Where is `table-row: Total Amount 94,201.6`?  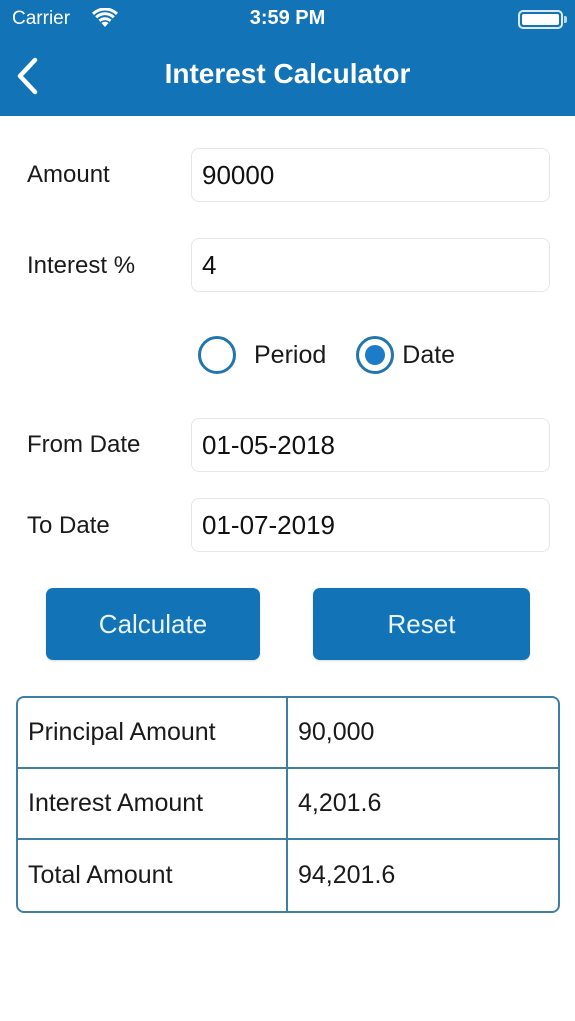 table-row: Total Amount 94,201.6 is located at coordinates (288, 875).